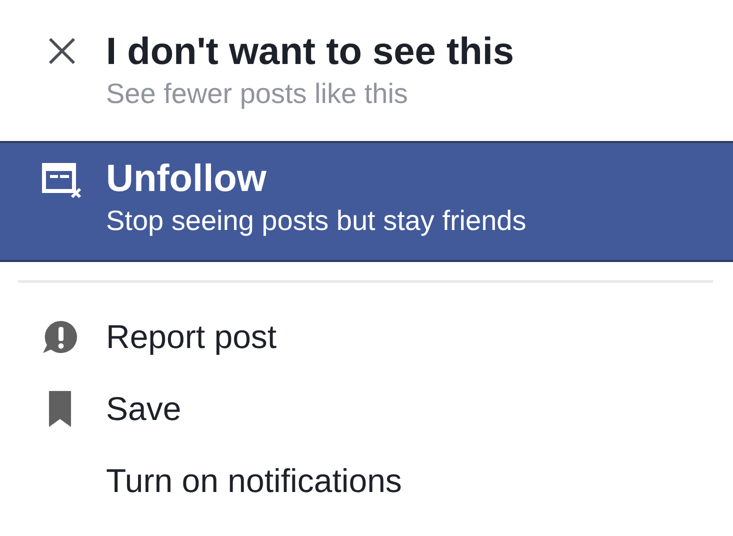  I want to click on option-subtitle: See fewer posts like this, so click(257, 94).